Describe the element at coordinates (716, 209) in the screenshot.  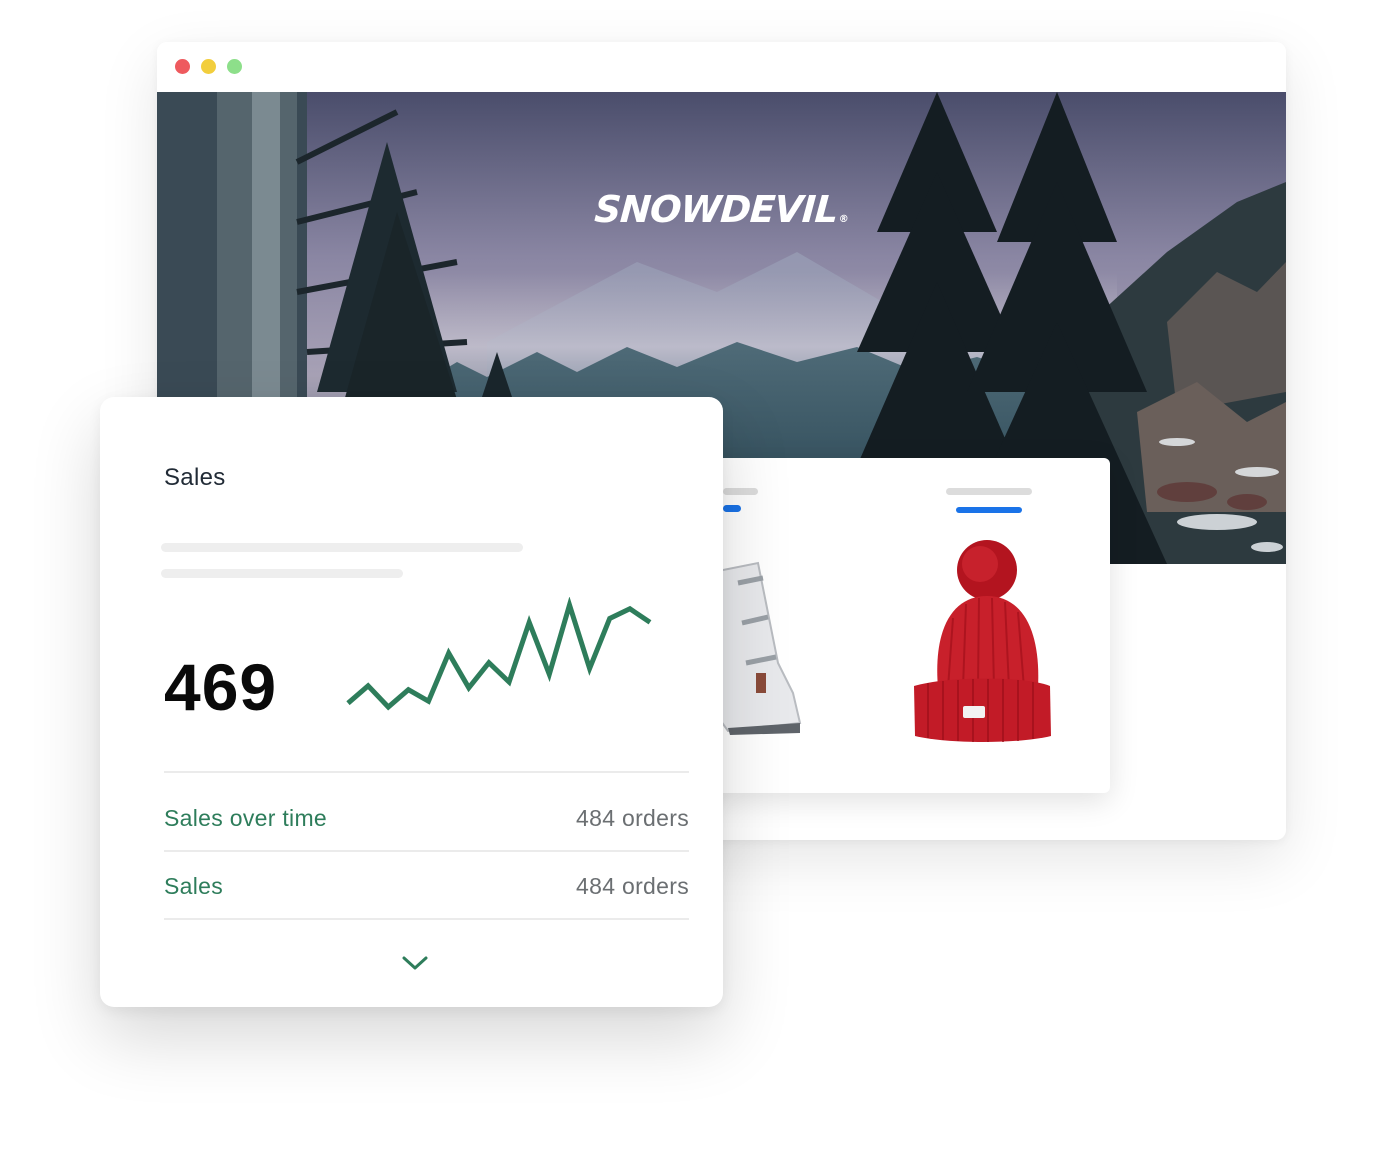
I see `store-logo-text: SNOWDEVIL` at that location.